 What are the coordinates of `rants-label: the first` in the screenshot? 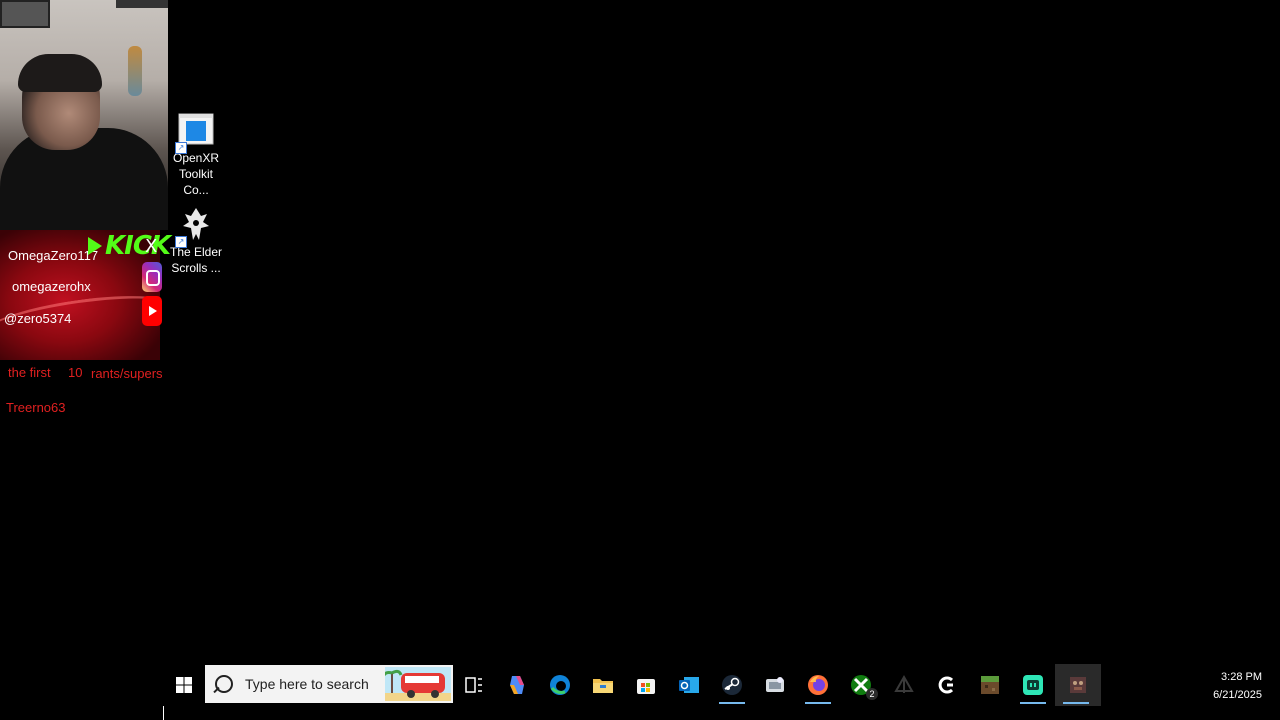 It's located at (29, 372).